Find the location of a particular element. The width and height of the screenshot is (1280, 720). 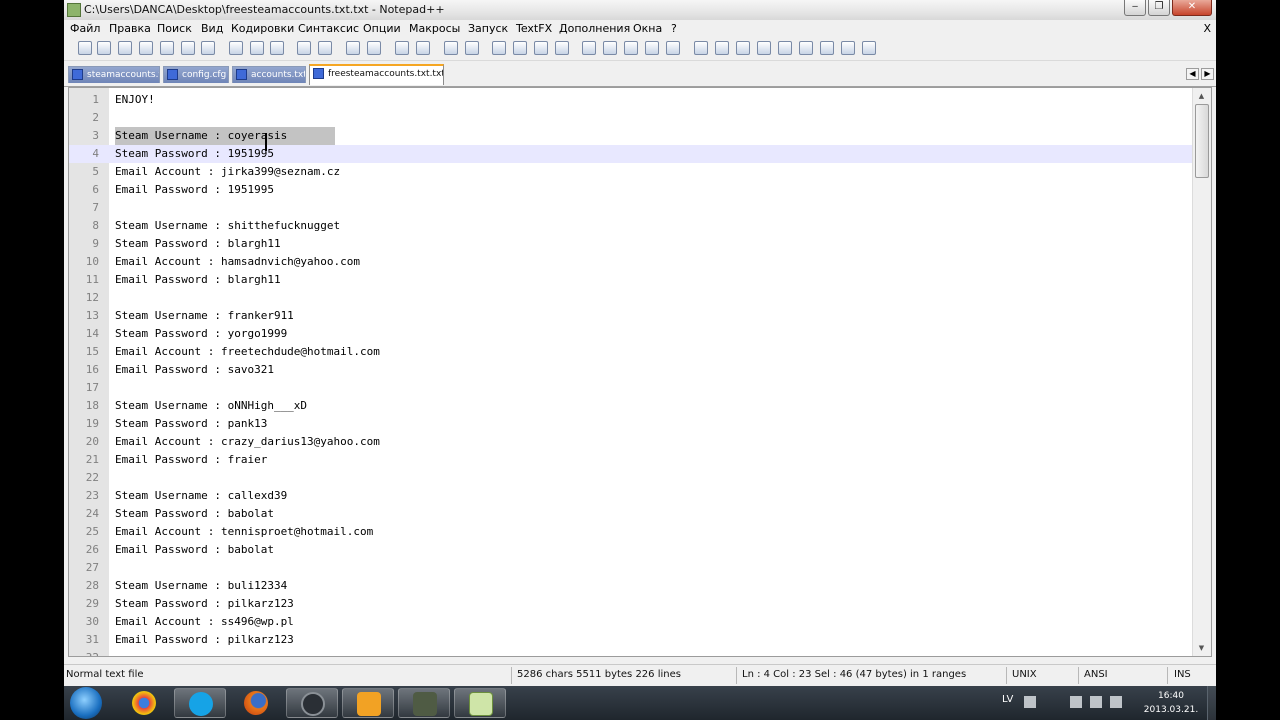

editor-line: 10 Email Account : hamsadnvich@yahoo.com is located at coordinates (631, 262).